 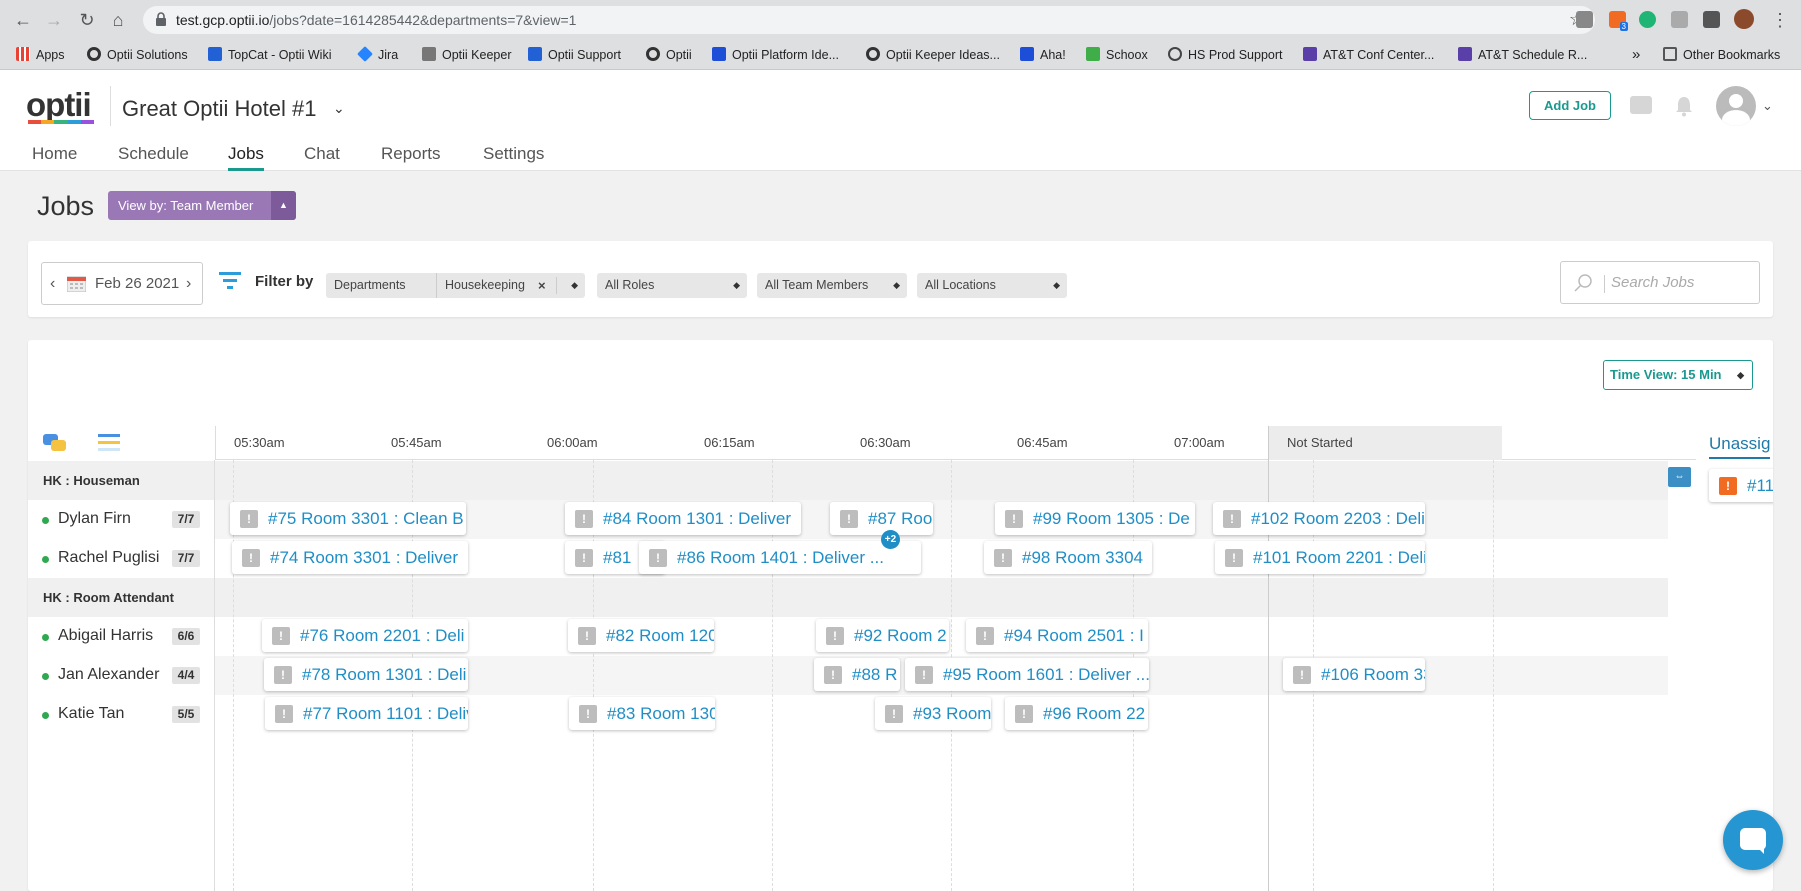 What do you see at coordinates (1076, 713) in the screenshot?
I see `job-card: ! #96 Room 22` at bounding box center [1076, 713].